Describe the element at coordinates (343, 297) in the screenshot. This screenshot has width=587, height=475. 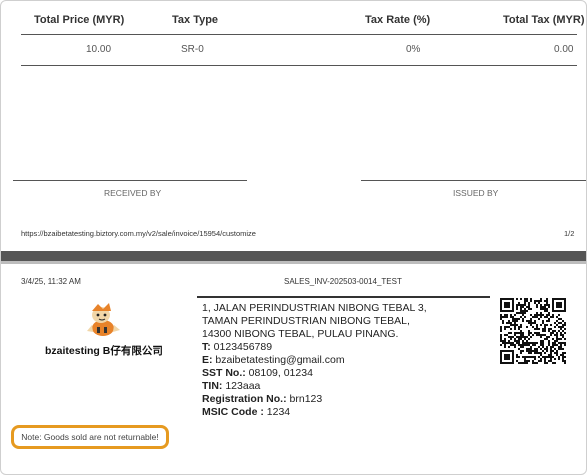
I see `address-top-rule` at that location.